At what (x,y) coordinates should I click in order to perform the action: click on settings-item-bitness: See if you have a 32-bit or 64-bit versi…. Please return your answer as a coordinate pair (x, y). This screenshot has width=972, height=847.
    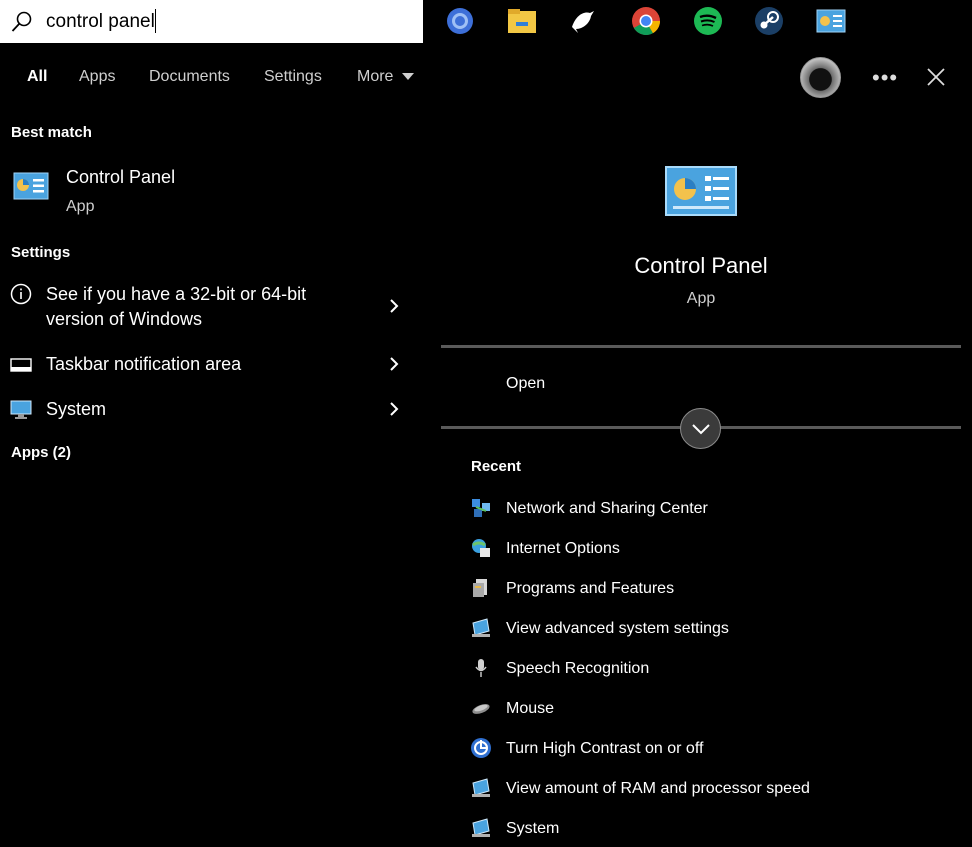
    Looking at the image, I should click on (211, 308).